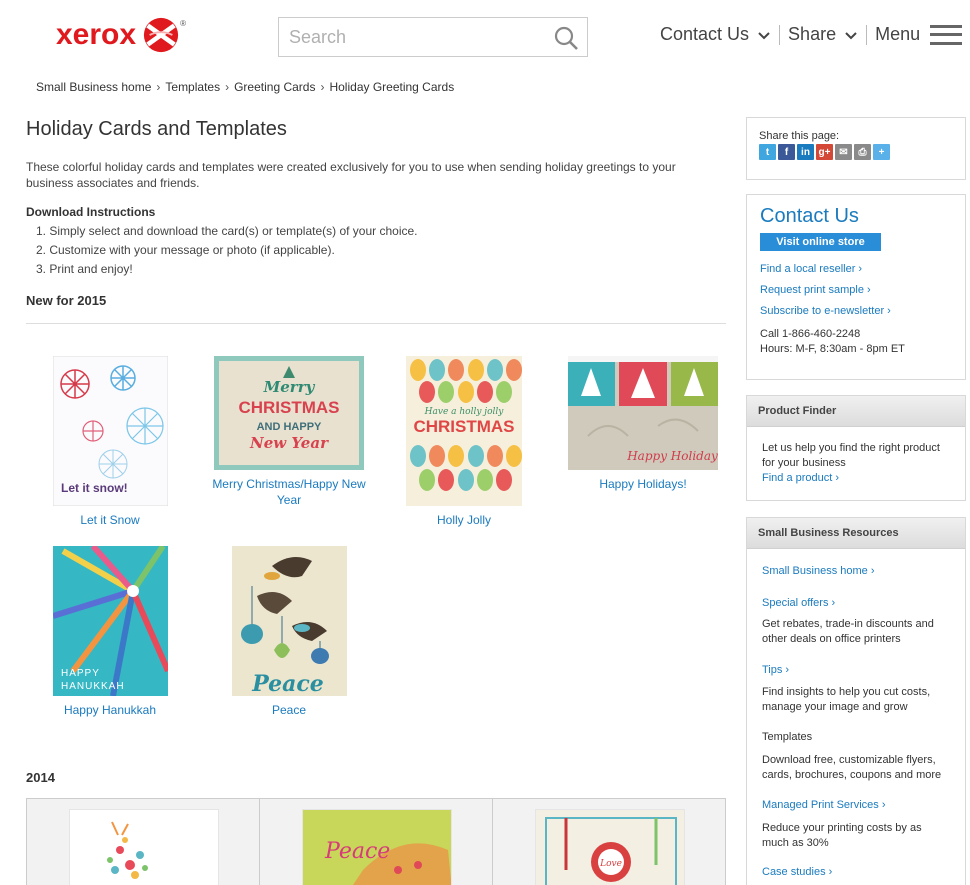  Describe the element at coordinates (183, 23) in the screenshot. I see `registered-mark: ®` at that location.